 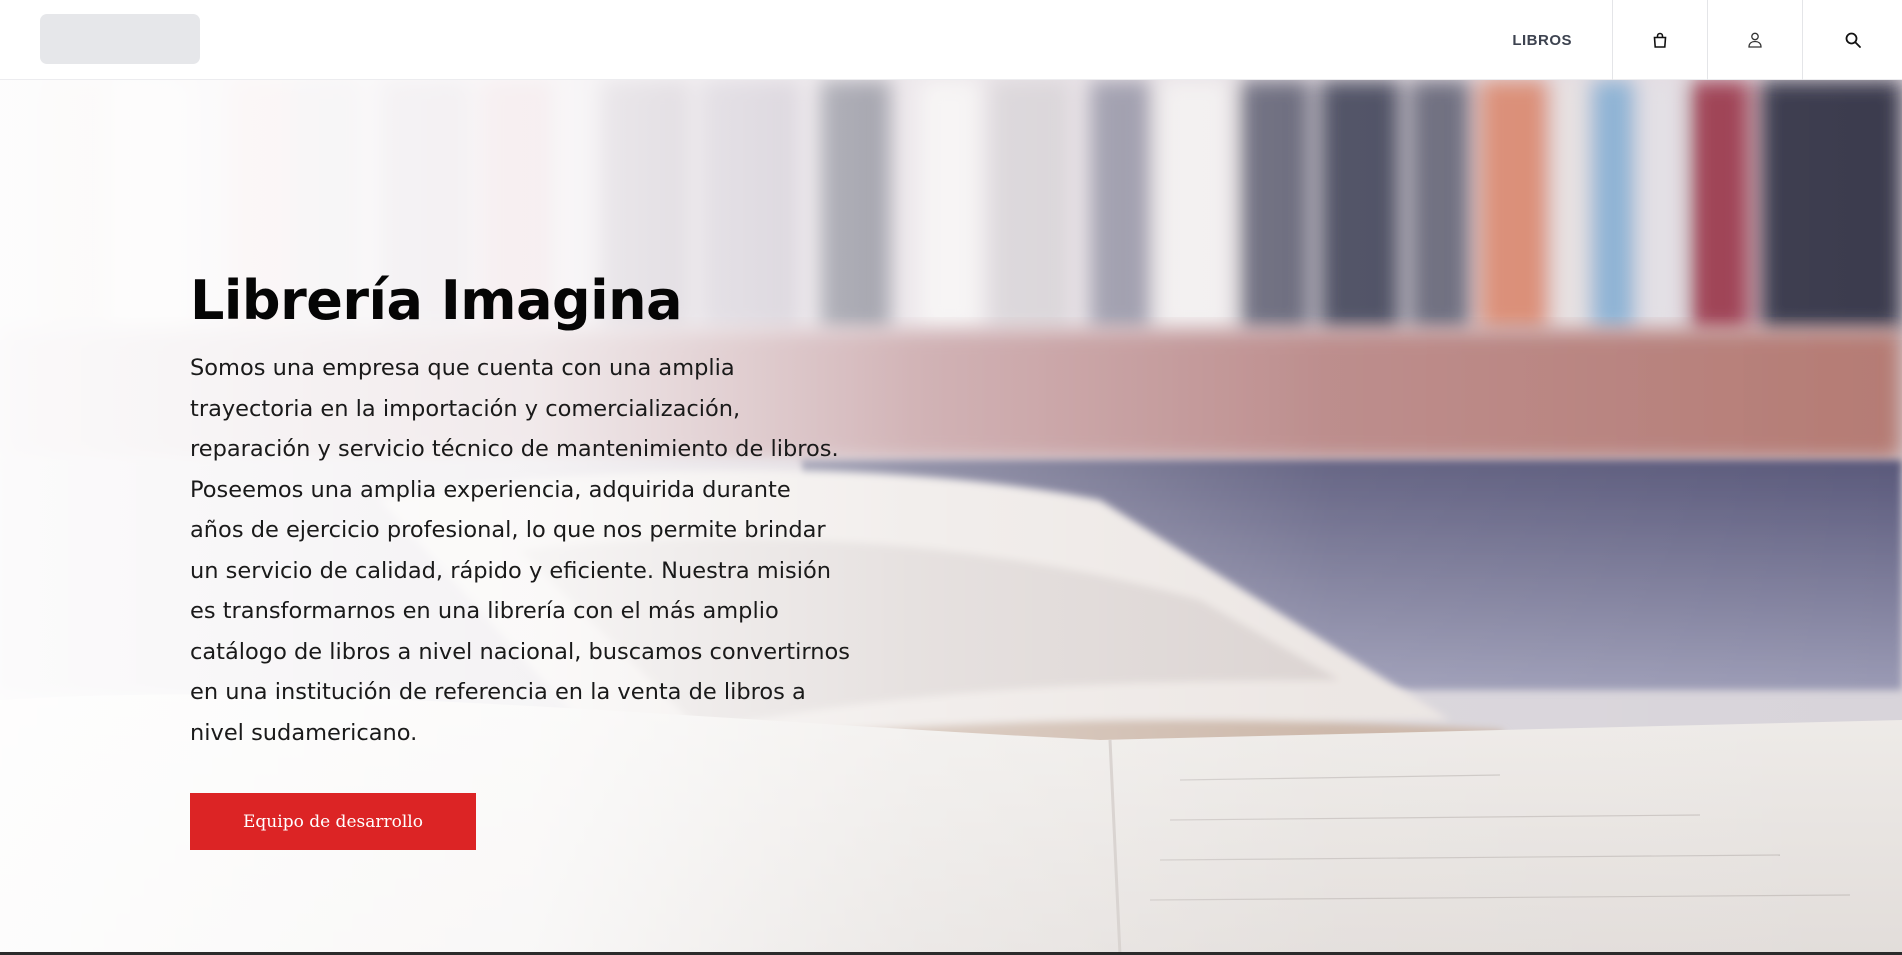 I want to click on account-button, so click(x=1754, y=40).